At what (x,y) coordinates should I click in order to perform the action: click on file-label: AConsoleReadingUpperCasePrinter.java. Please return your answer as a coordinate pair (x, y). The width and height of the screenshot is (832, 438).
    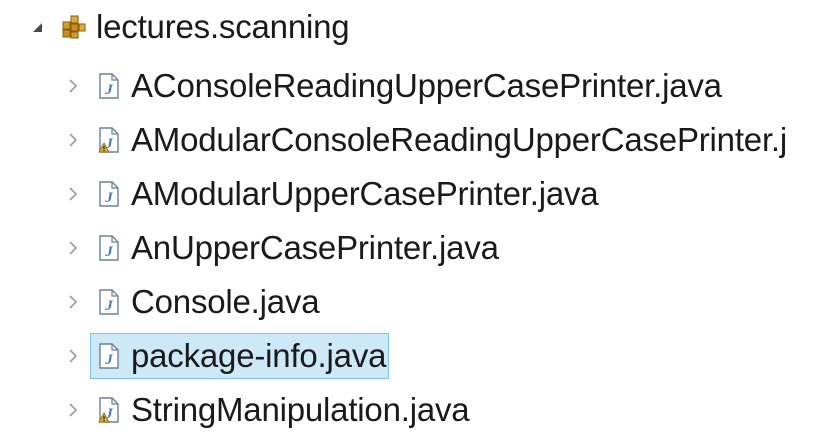
    Looking at the image, I should click on (426, 85).